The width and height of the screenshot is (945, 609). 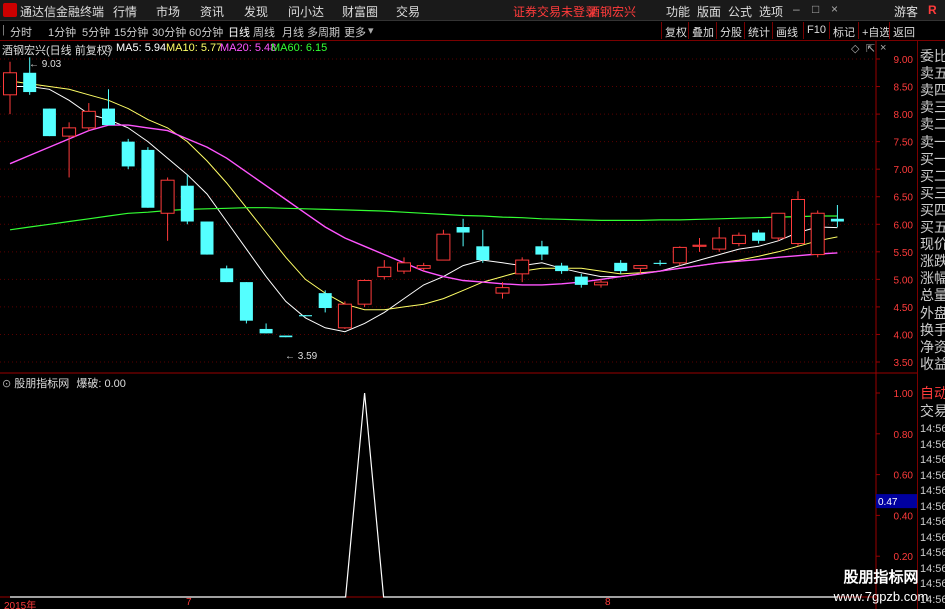 What do you see at coordinates (843, 30) in the screenshot?
I see `mark-button: 标记` at bounding box center [843, 30].